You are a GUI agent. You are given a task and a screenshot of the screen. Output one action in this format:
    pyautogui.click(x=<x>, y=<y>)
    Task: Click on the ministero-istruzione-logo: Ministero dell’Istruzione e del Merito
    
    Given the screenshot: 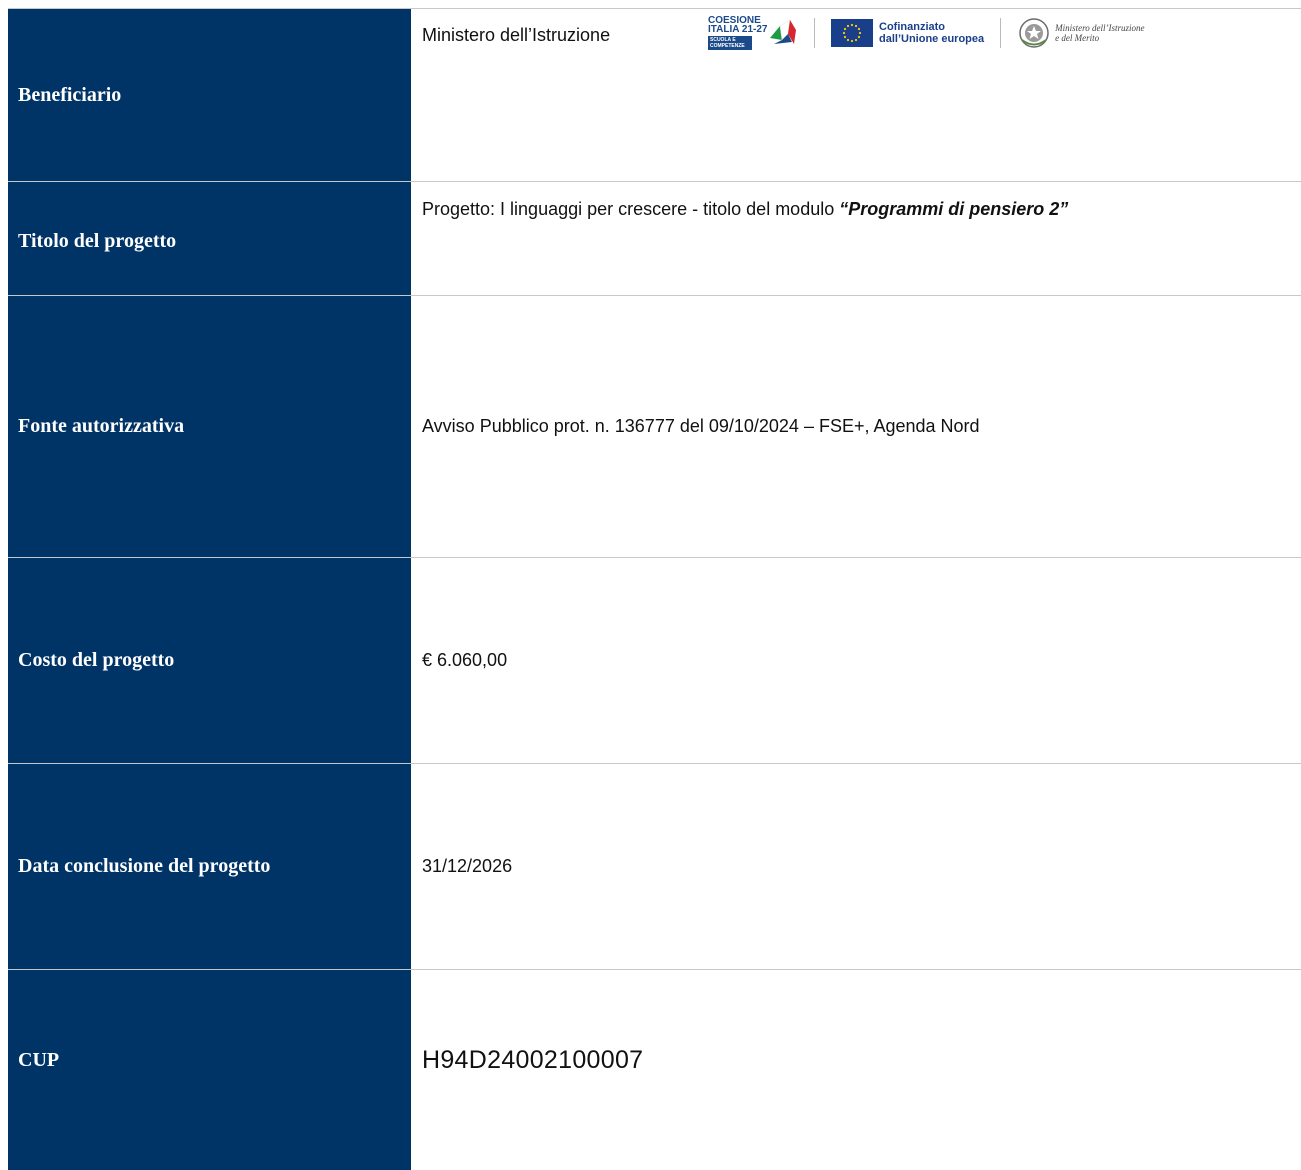 What is the action you would take?
    pyautogui.click(x=1081, y=33)
    